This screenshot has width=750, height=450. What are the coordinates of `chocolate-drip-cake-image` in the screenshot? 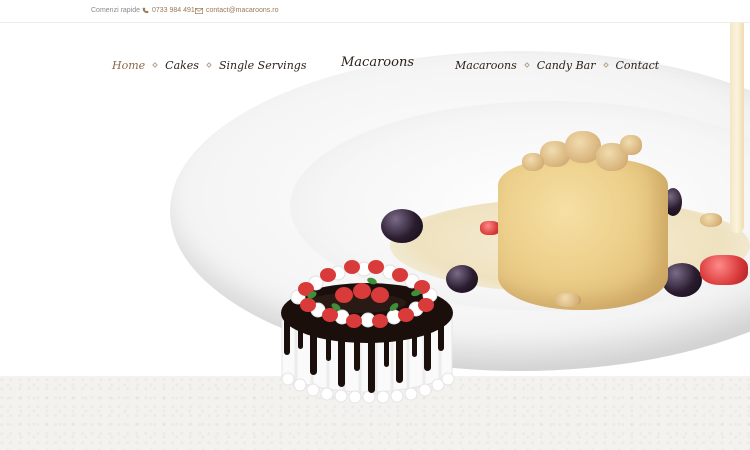 It's located at (368, 332).